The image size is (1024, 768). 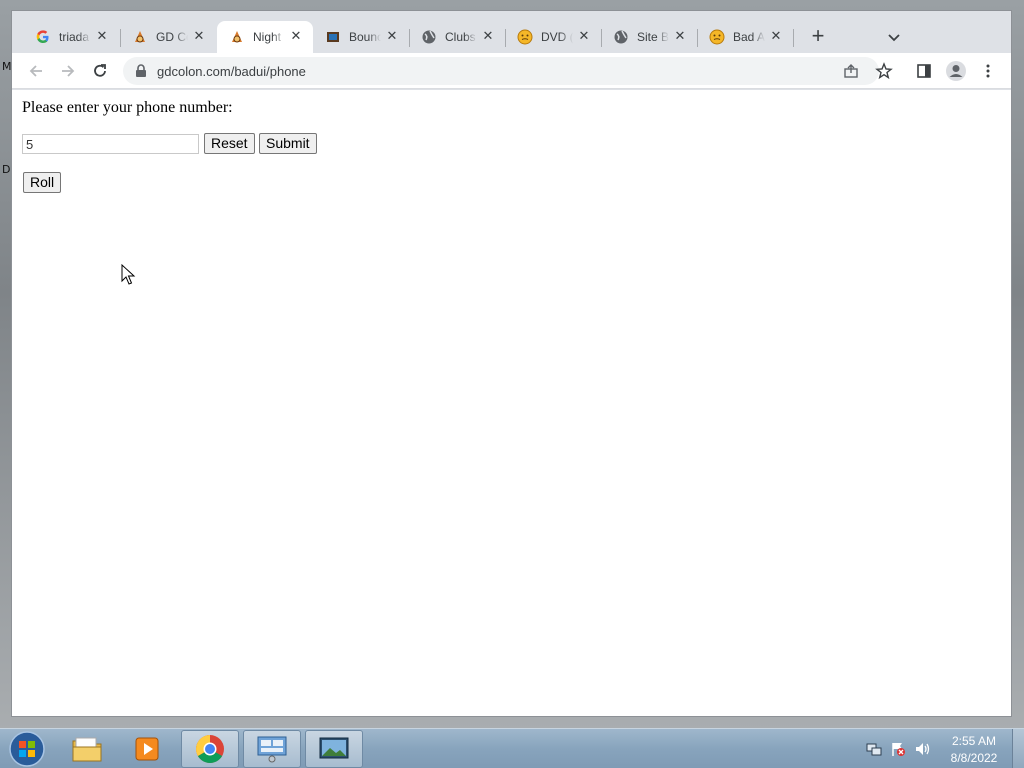 I want to click on tab-title: Clubs, so click(x=460, y=37).